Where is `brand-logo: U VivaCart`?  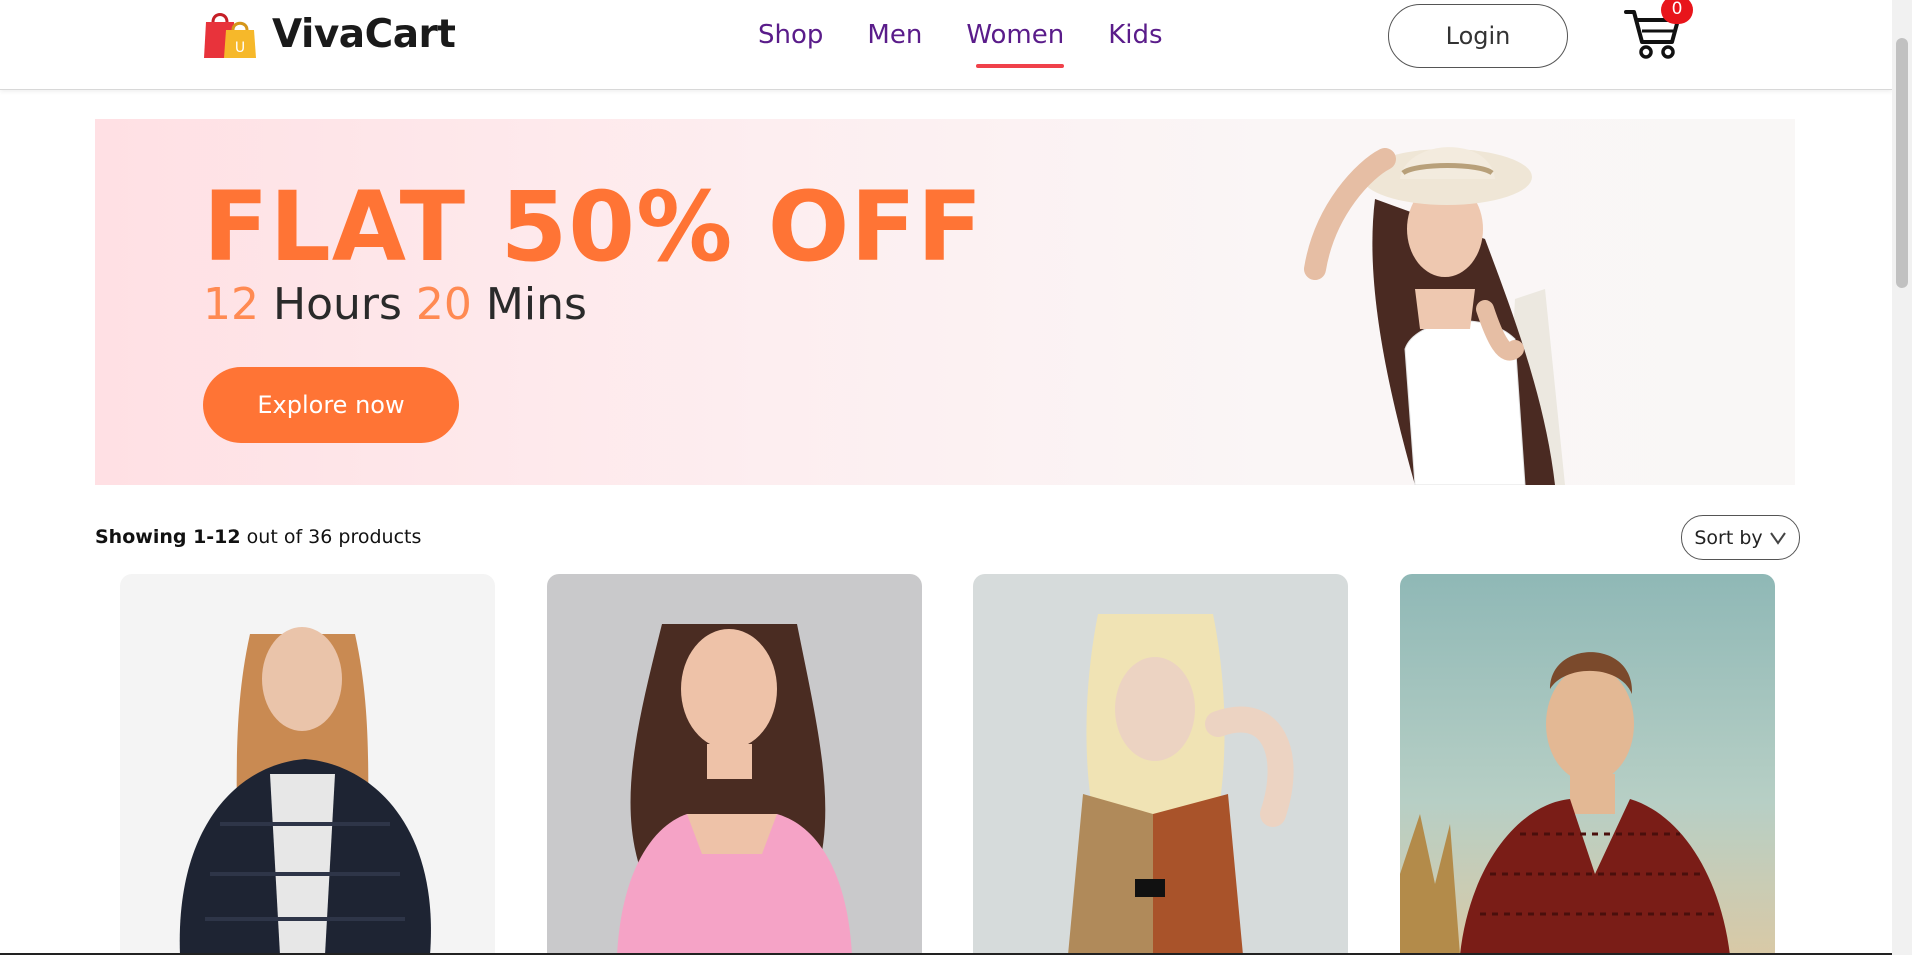 brand-logo: U VivaCart is located at coordinates (328, 34).